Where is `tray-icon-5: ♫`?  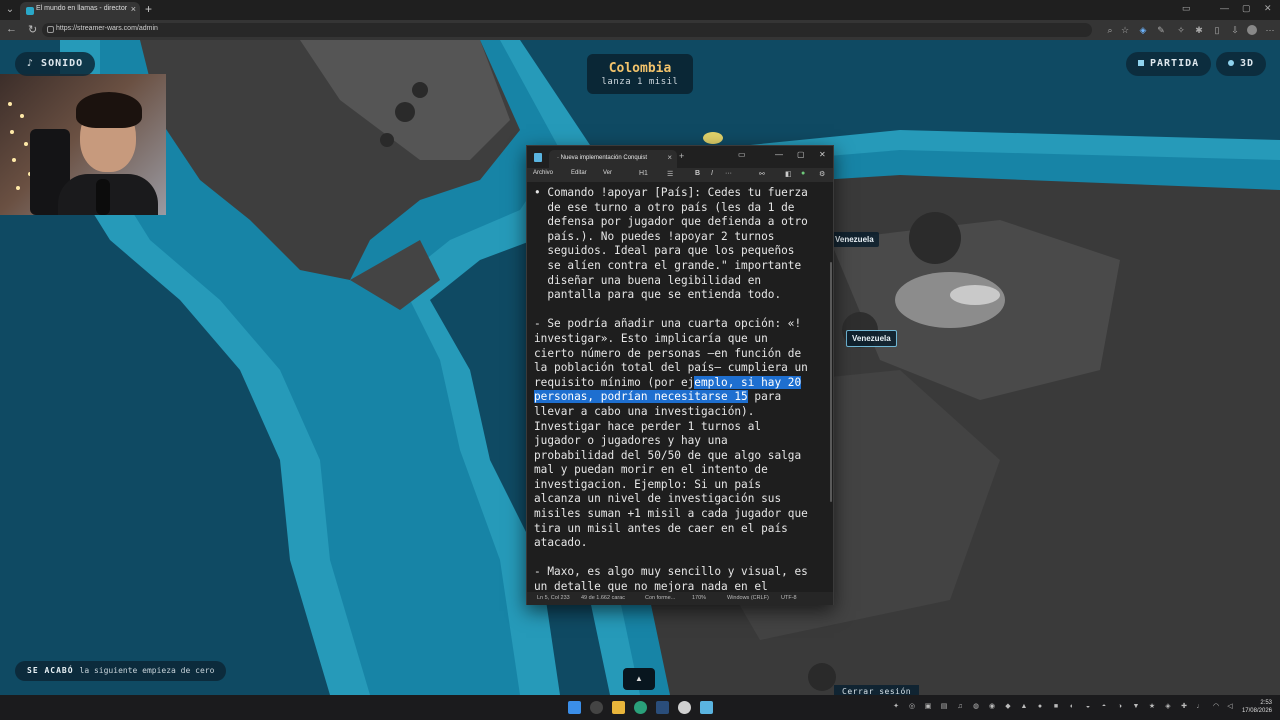 tray-icon-5: ♫ is located at coordinates (960, 707).